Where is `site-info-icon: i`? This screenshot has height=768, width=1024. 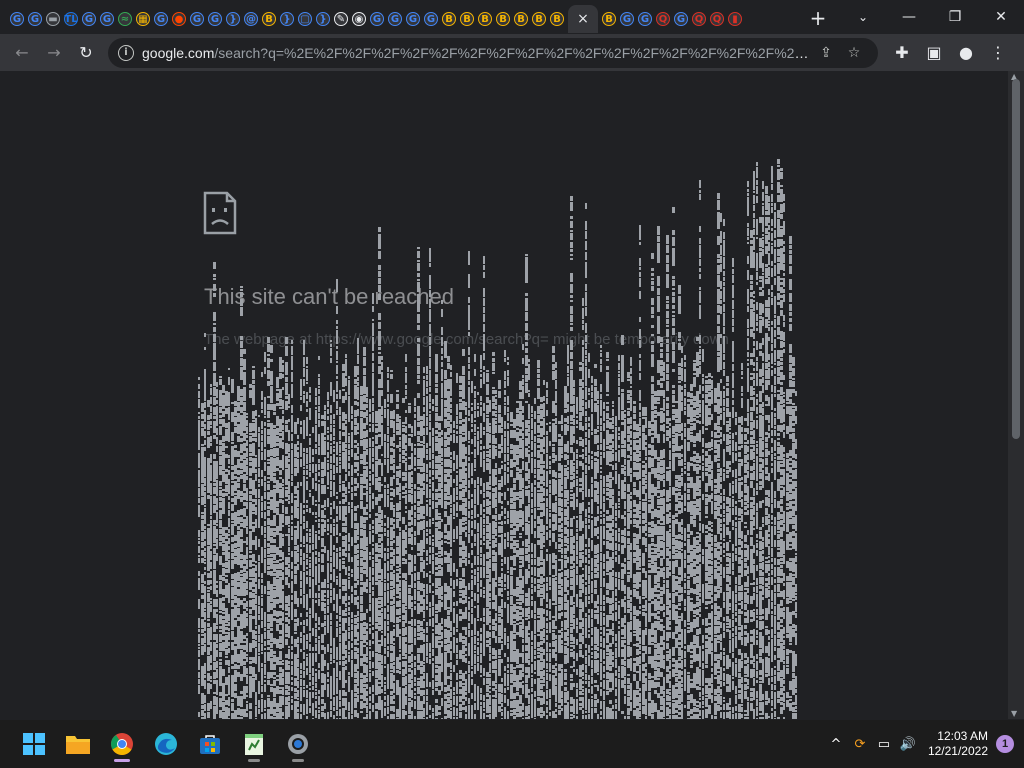 site-info-icon: i is located at coordinates (126, 52).